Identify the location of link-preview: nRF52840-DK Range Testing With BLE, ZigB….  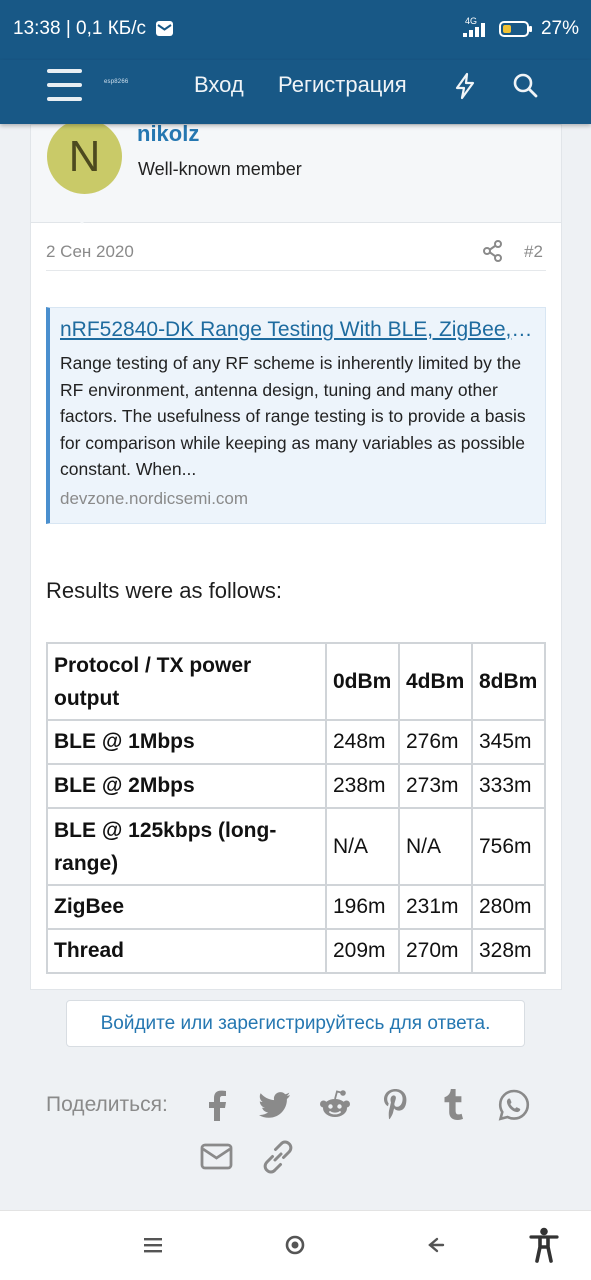
(296, 415).